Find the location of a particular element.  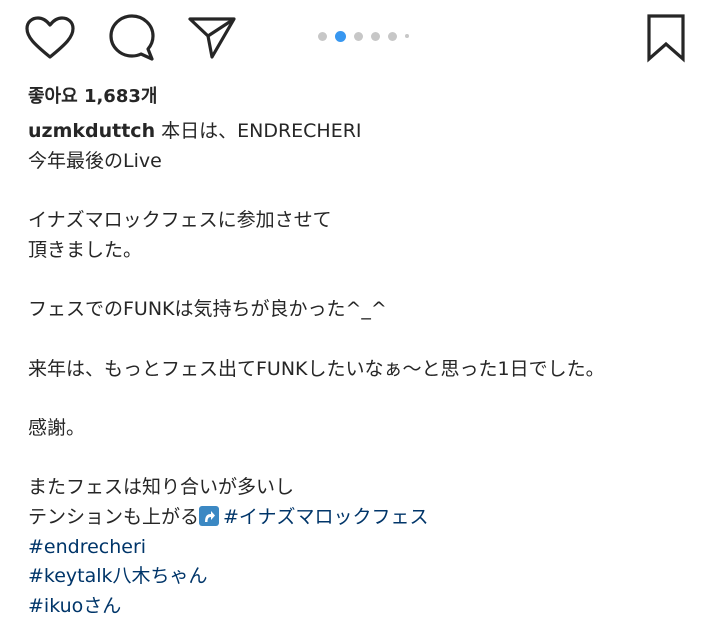

caption-text: 本日は、ENDRECHERI is located at coordinates (261, 131).